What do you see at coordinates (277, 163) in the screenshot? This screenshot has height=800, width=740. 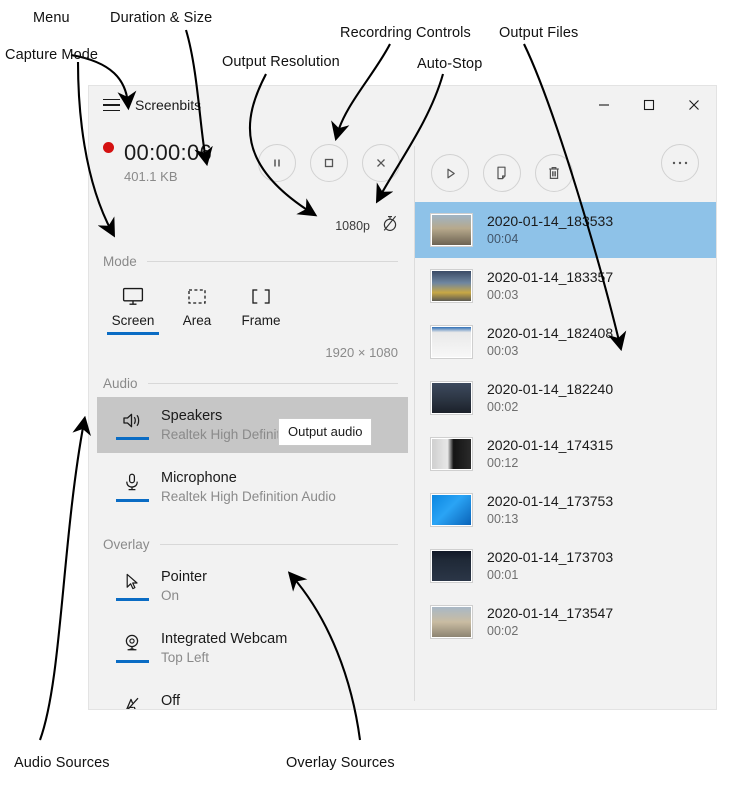 I see `pause-button` at bounding box center [277, 163].